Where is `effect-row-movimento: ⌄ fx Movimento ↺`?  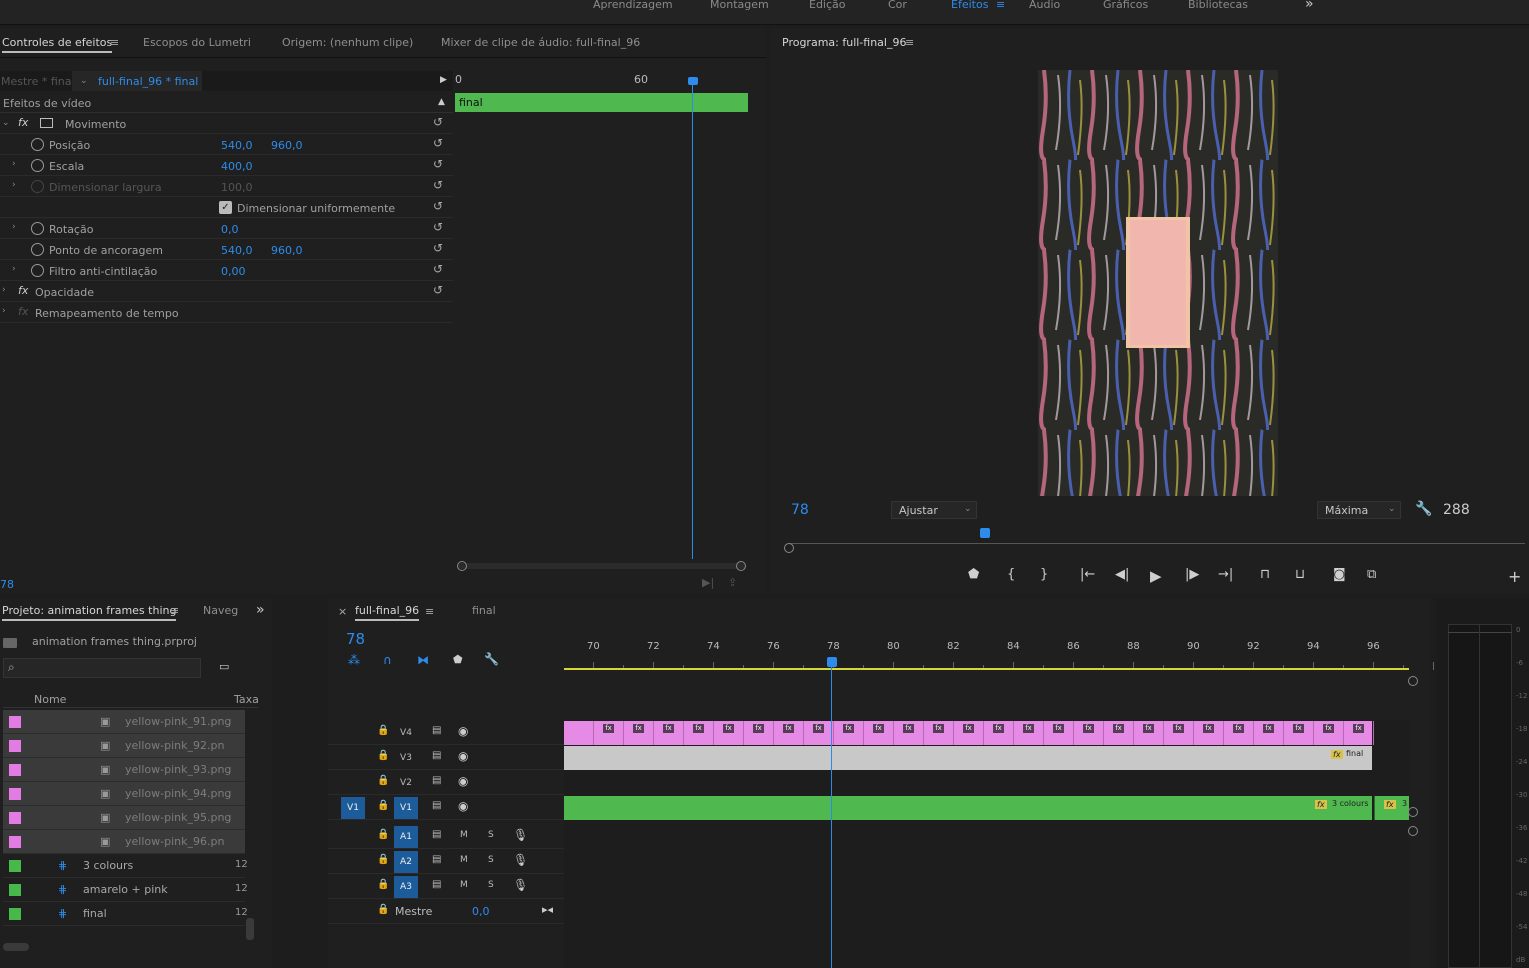 effect-row-movimento: ⌄ fx Movimento ↺ is located at coordinates (226, 123).